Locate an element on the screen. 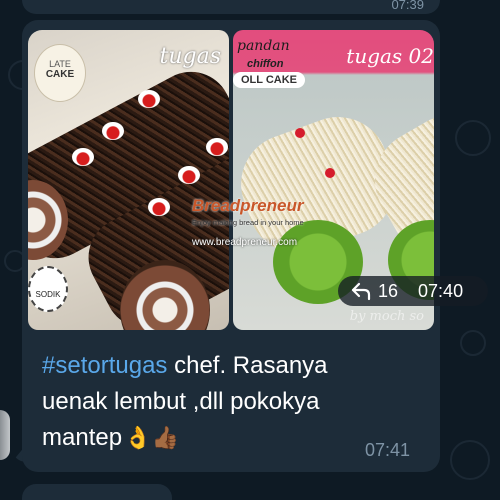 The image size is (500, 500). previous-message-time: 07:39 is located at coordinates (407, 6).